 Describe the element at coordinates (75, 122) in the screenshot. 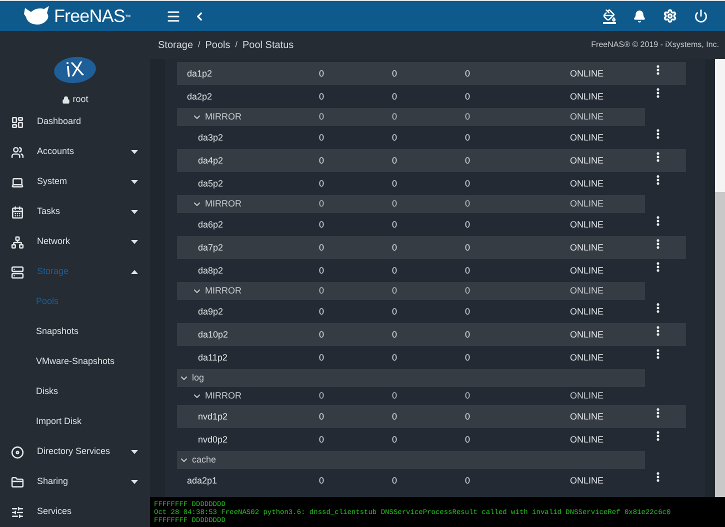

I see `nav-item: Dashboard` at that location.